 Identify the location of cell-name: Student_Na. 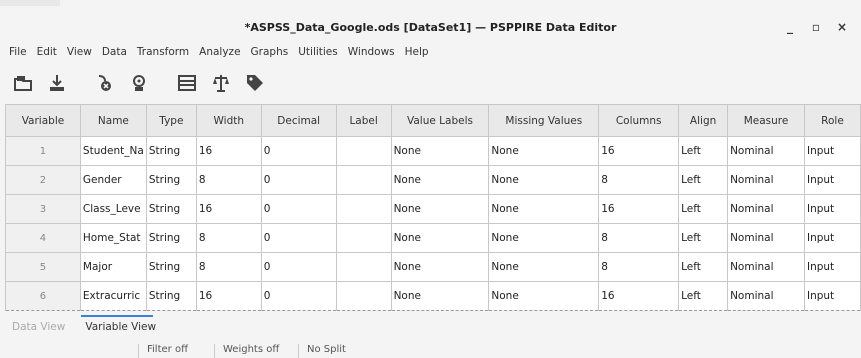
(113, 151).